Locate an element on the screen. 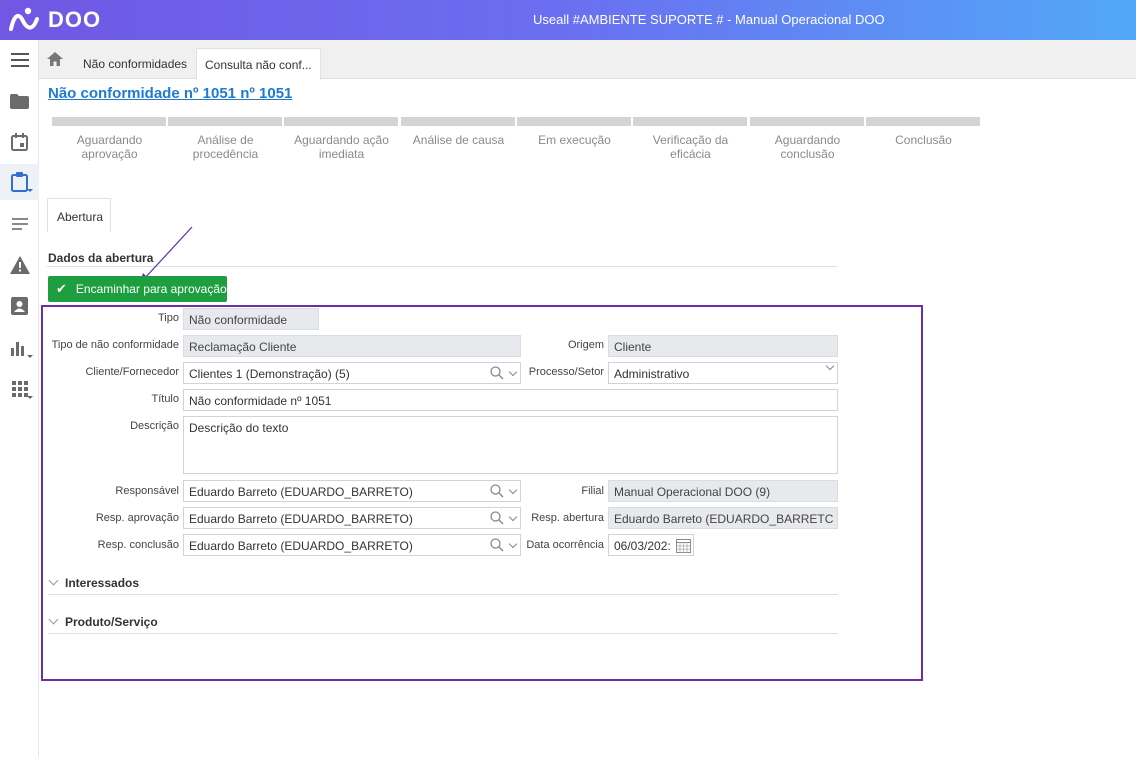 This screenshot has height=757, width=1136. home-button is located at coordinates (55, 61).